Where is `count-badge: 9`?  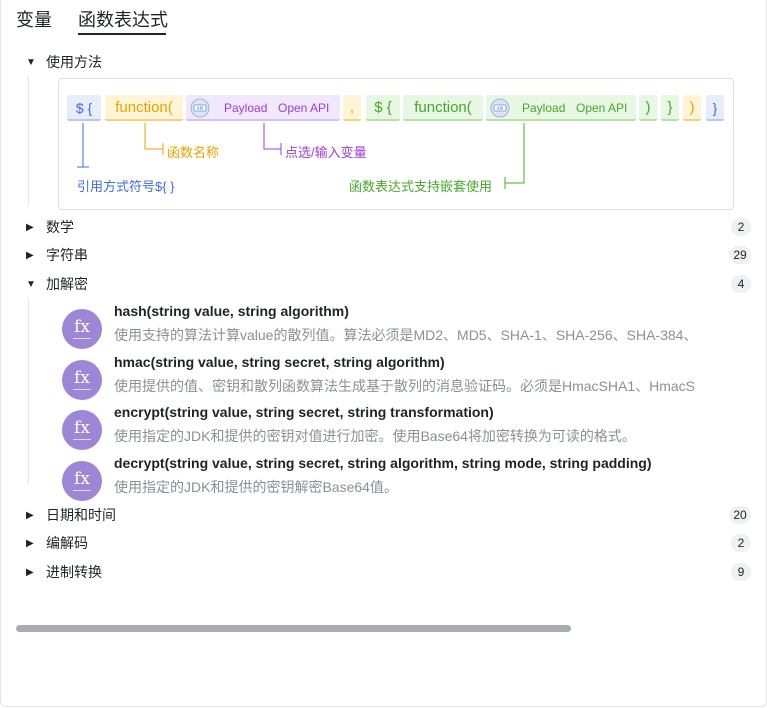
count-badge: 9 is located at coordinates (741, 572).